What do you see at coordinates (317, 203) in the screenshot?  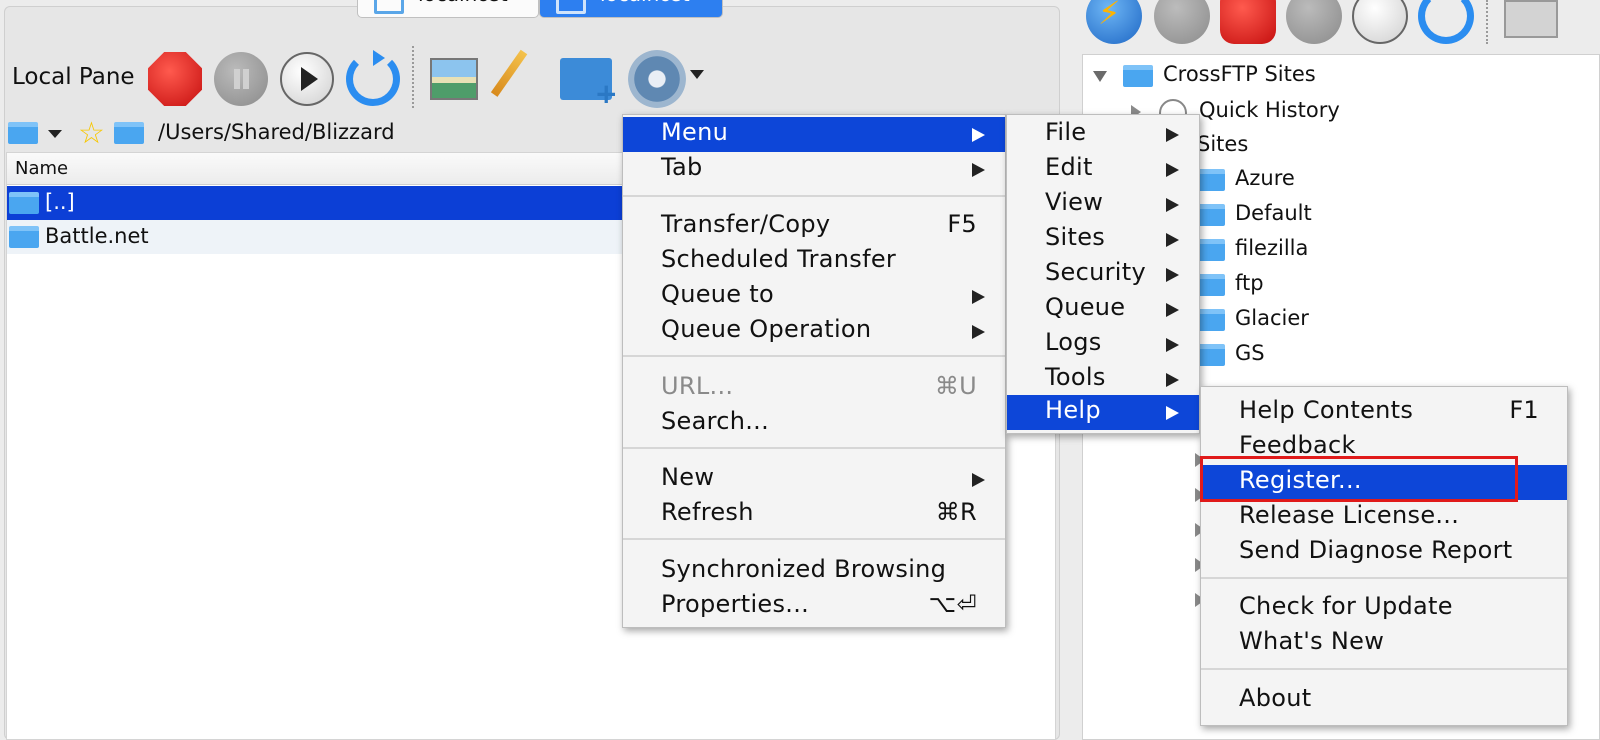 I see `file-row: [..]` at bounding box center [317, 203].